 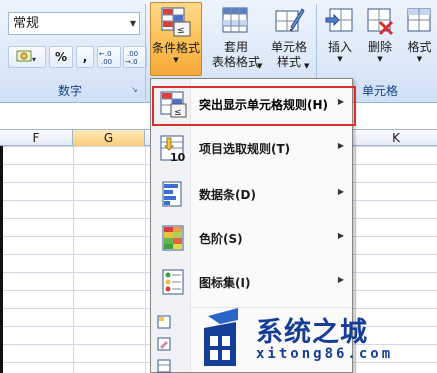 I want to click on insert-button: 插入 ▼, so click(x=340, y=39).